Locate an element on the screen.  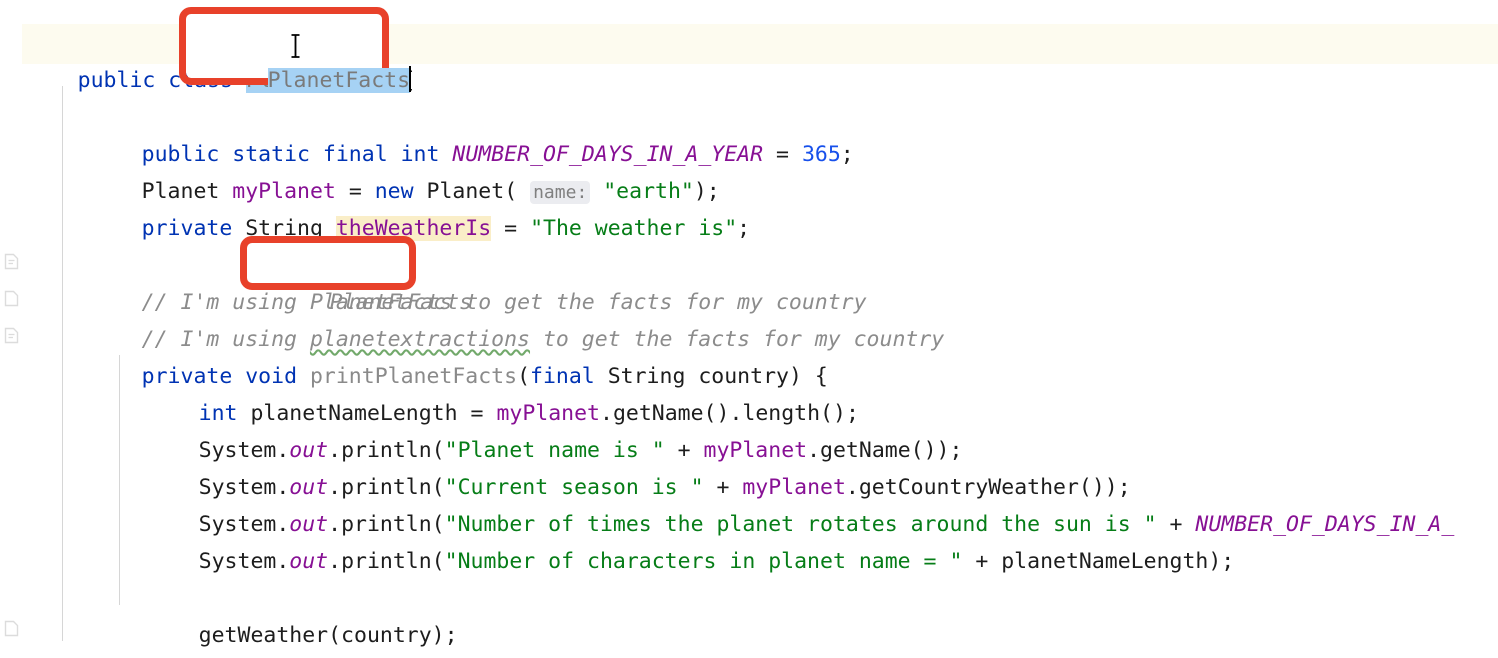
type-string: String is located at coordinates (284, 228).